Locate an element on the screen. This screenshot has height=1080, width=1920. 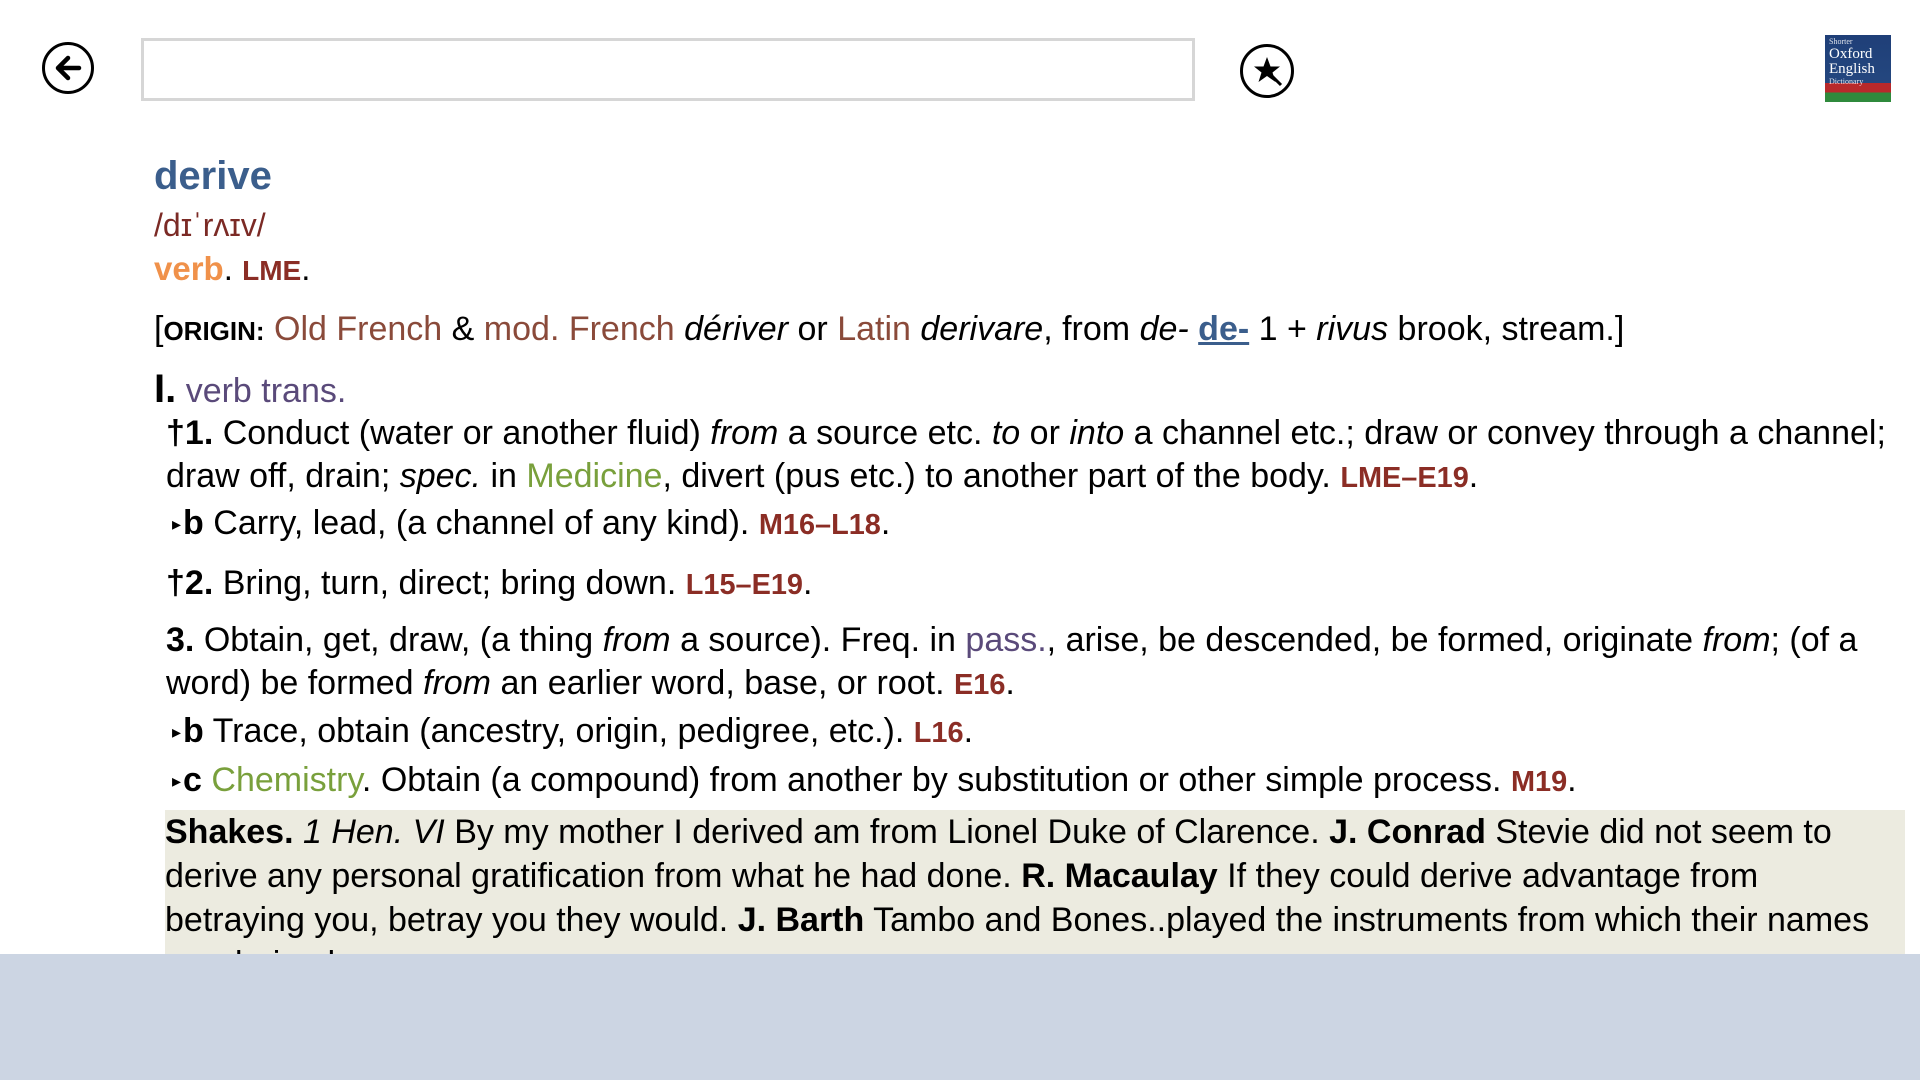
sense-text: Obtain, get, draw, (a thing is located at coordinates (398, 640).